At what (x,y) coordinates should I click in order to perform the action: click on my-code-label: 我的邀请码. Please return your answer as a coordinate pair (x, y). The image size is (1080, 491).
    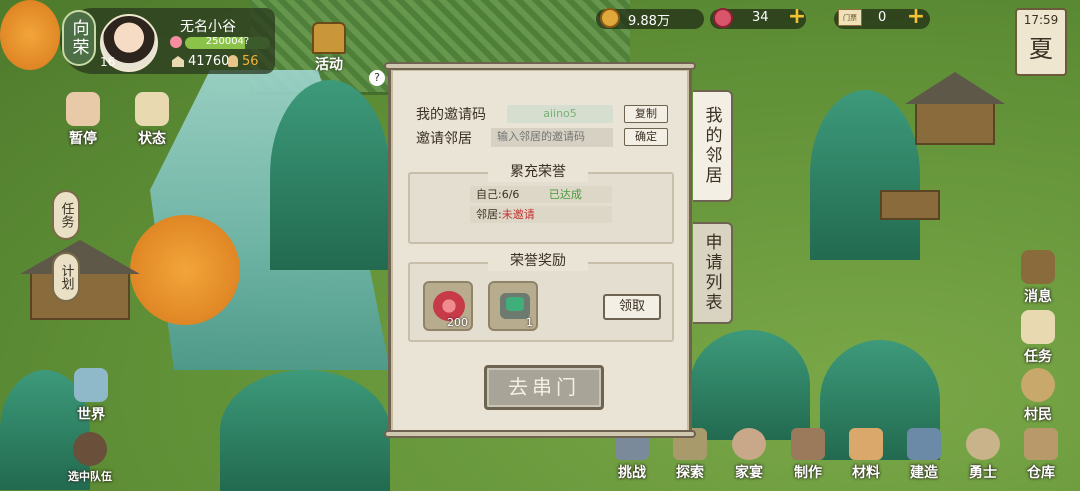
    Looking at the image, I should click on (451, 115).